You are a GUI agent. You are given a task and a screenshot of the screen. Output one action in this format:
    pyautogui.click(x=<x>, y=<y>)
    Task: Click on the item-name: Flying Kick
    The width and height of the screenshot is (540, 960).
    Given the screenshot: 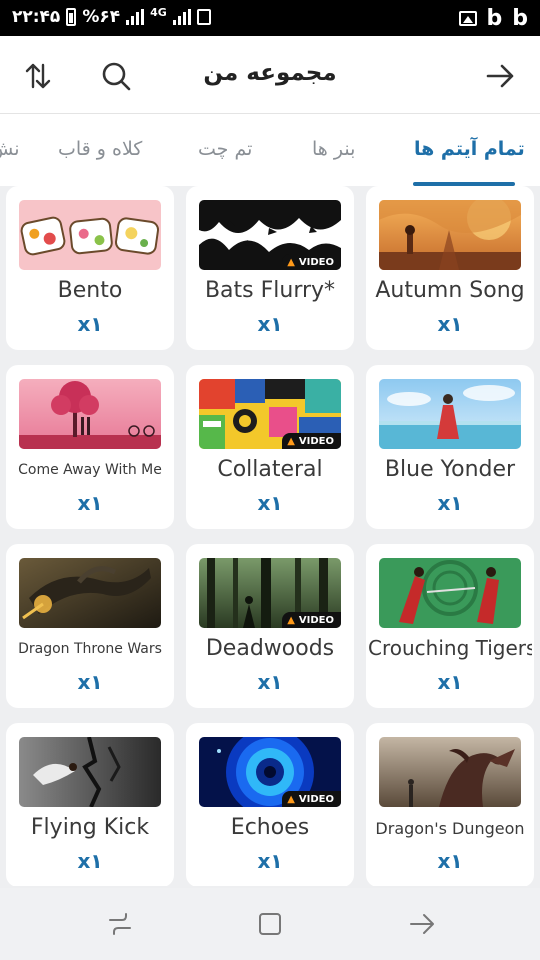 What is the action you would take?
    pyautogui.click(x=90, y=827)
    